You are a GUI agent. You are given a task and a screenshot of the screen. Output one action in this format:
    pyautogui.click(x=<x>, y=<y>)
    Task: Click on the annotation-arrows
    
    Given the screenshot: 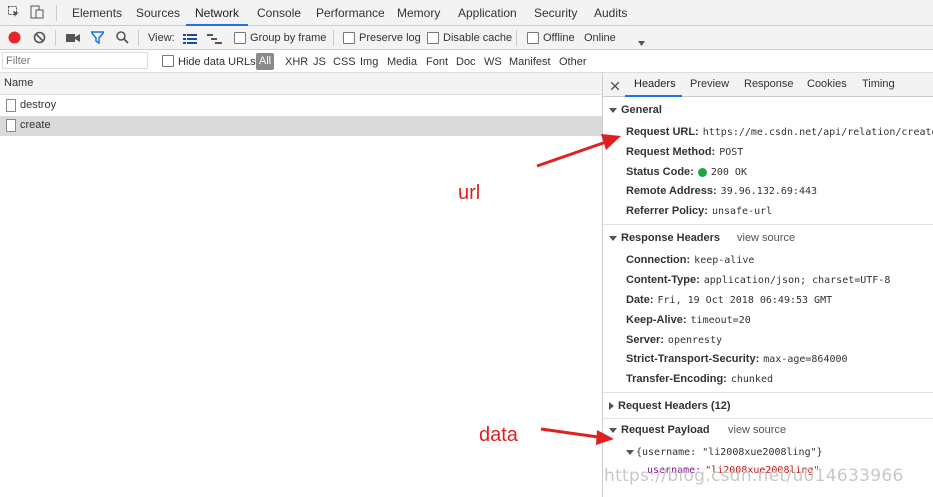 What is the action you would take?
    pyautogui.click(x=578, y=289)
    